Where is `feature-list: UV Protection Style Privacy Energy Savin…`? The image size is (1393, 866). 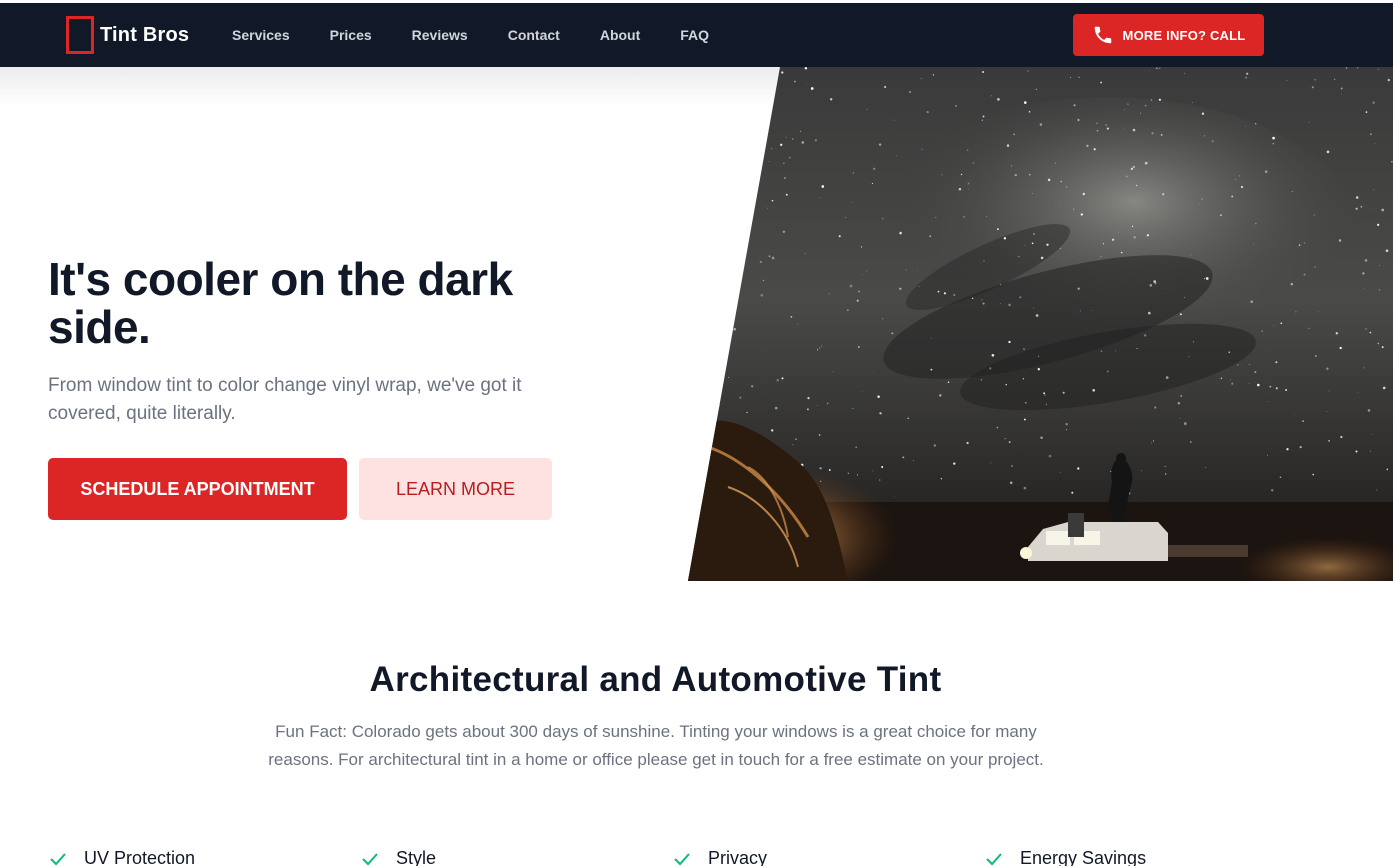 feature-list: UV Protection Style Privacy Energy Savin… is located at coordinates (698, 857).